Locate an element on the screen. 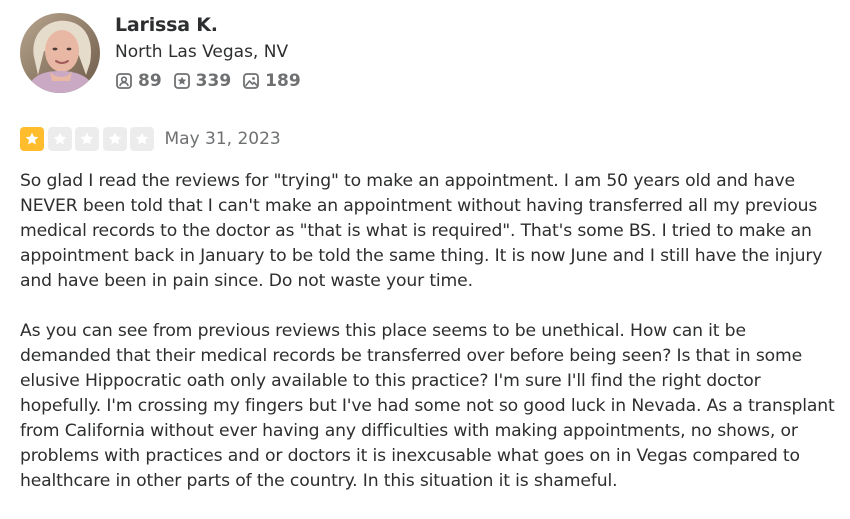 This screenshot has width=850, height=519. star-rating is located at coordinates (89, 139).